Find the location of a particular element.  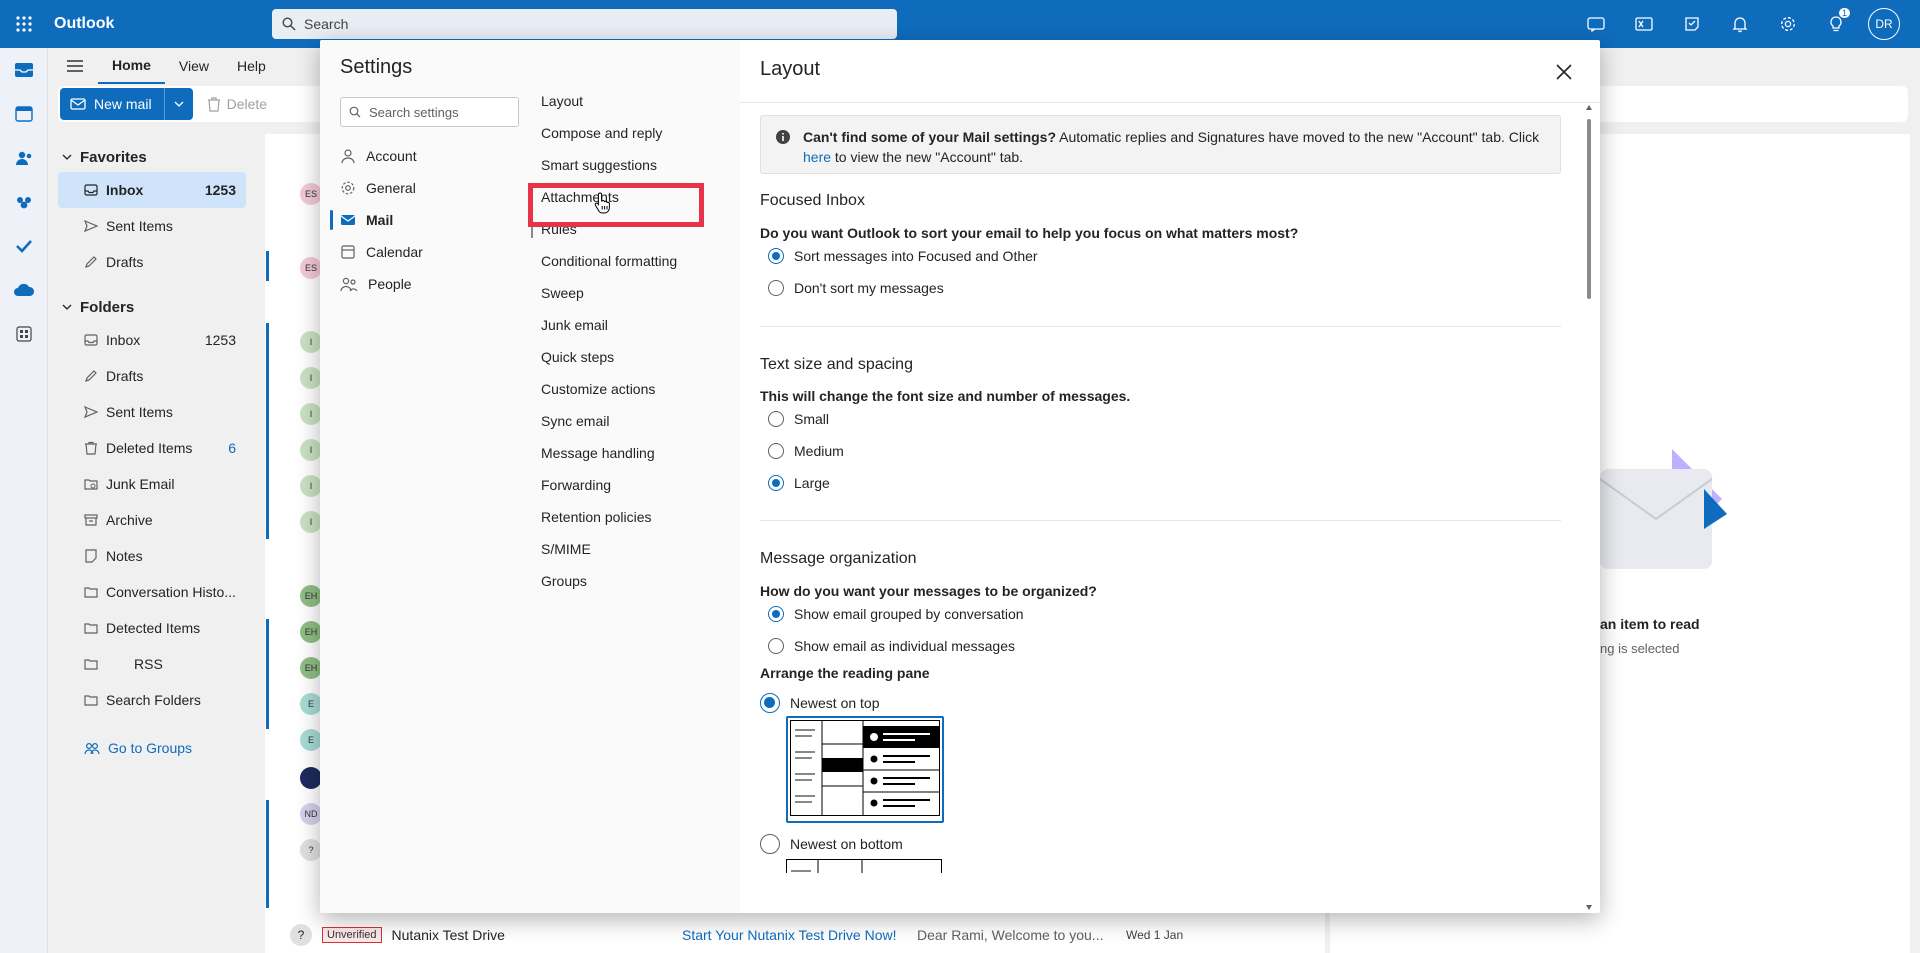

more-apps-icon is located at coordinates (24, 334).